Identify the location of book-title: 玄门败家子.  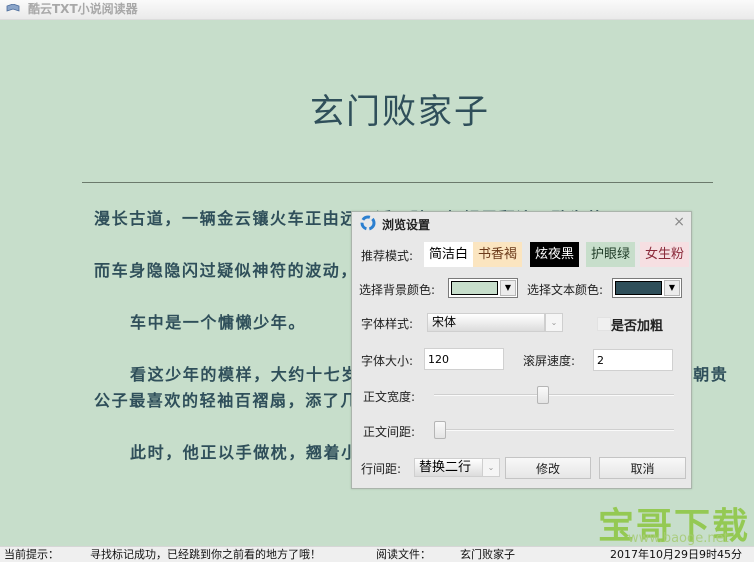
(400, 112).